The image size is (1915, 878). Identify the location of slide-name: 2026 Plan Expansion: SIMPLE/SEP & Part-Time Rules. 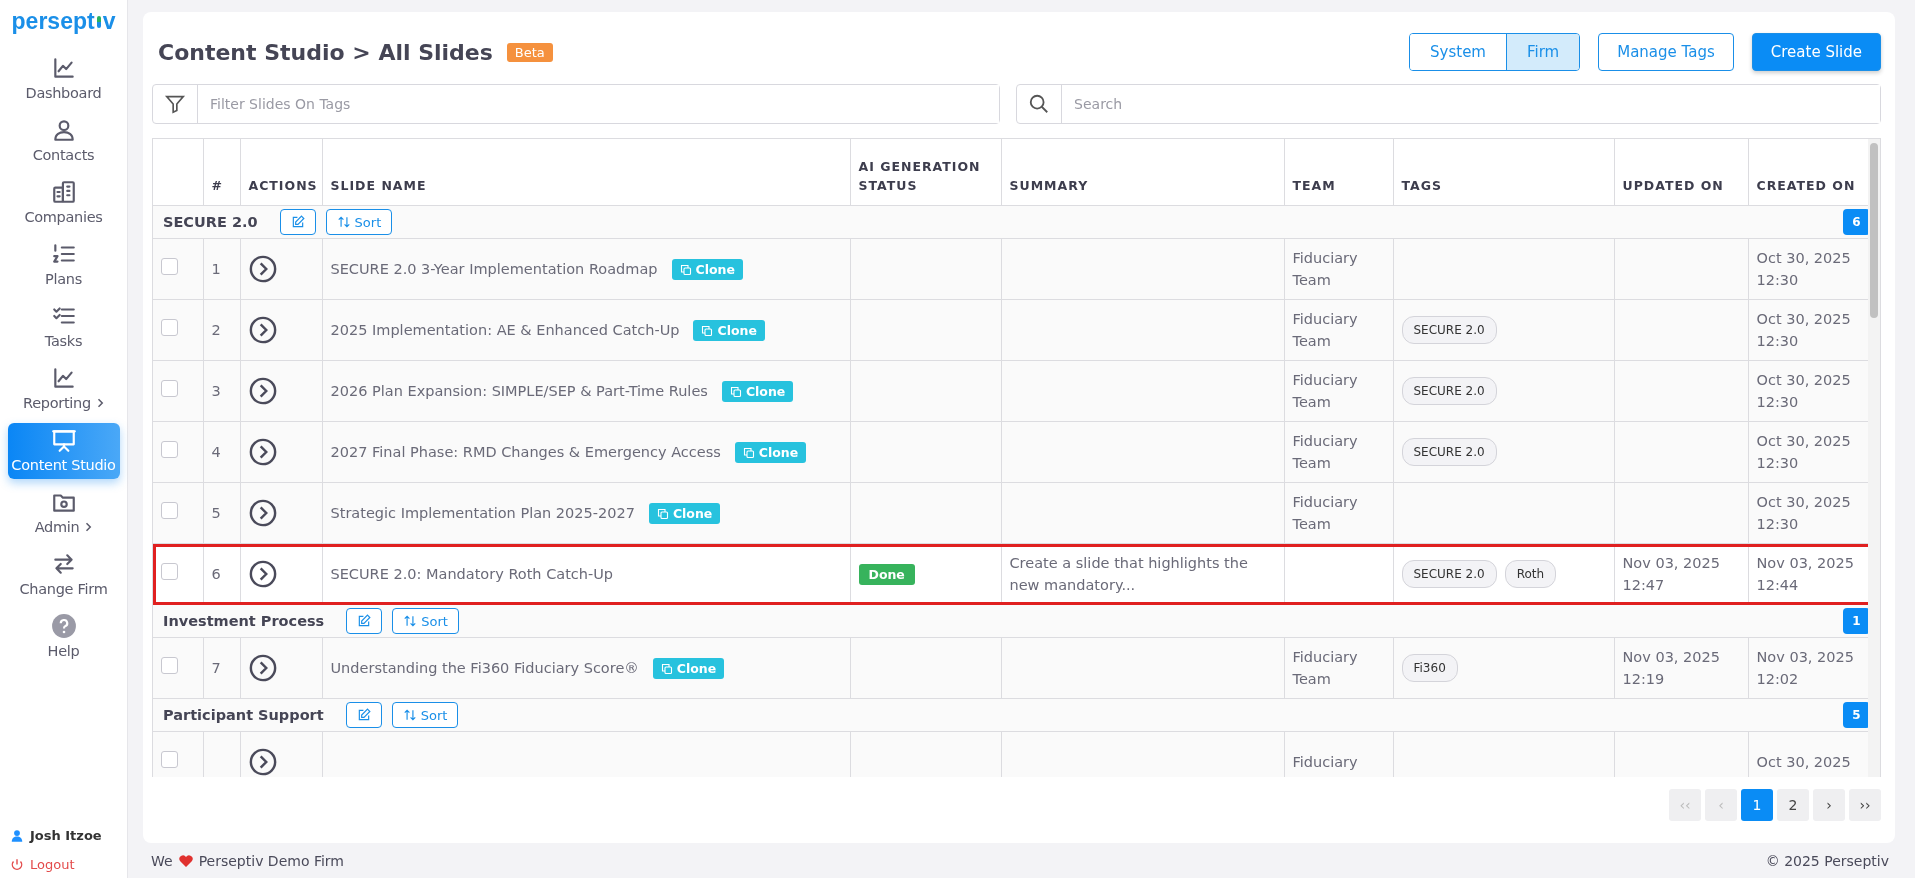
(519, 390).